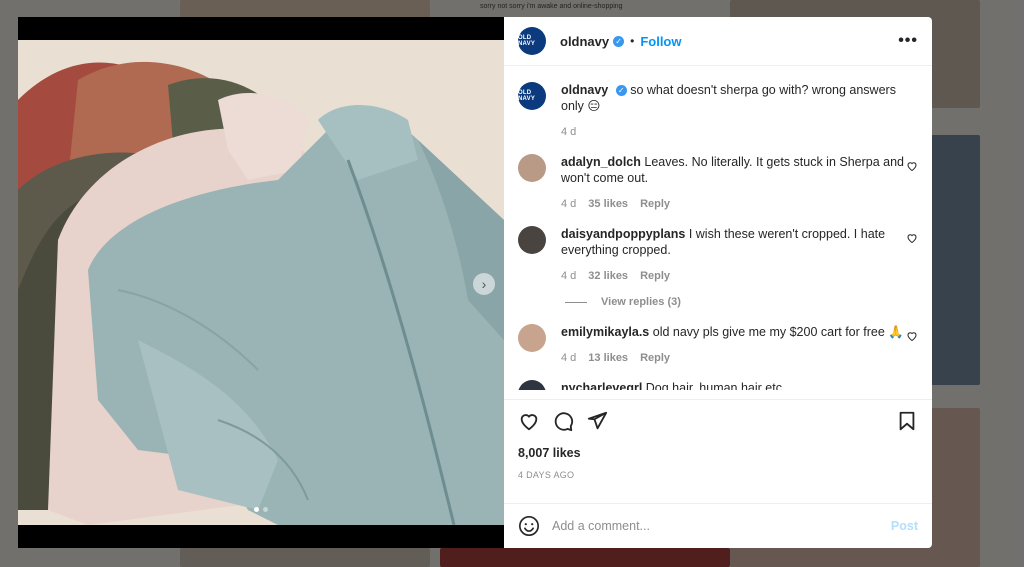 This screenshot has width=1024, height=567. Describe the element at coordinates (718, 475) in the screenshot. I see `post-date: 4 DAYS AGO` at that location.